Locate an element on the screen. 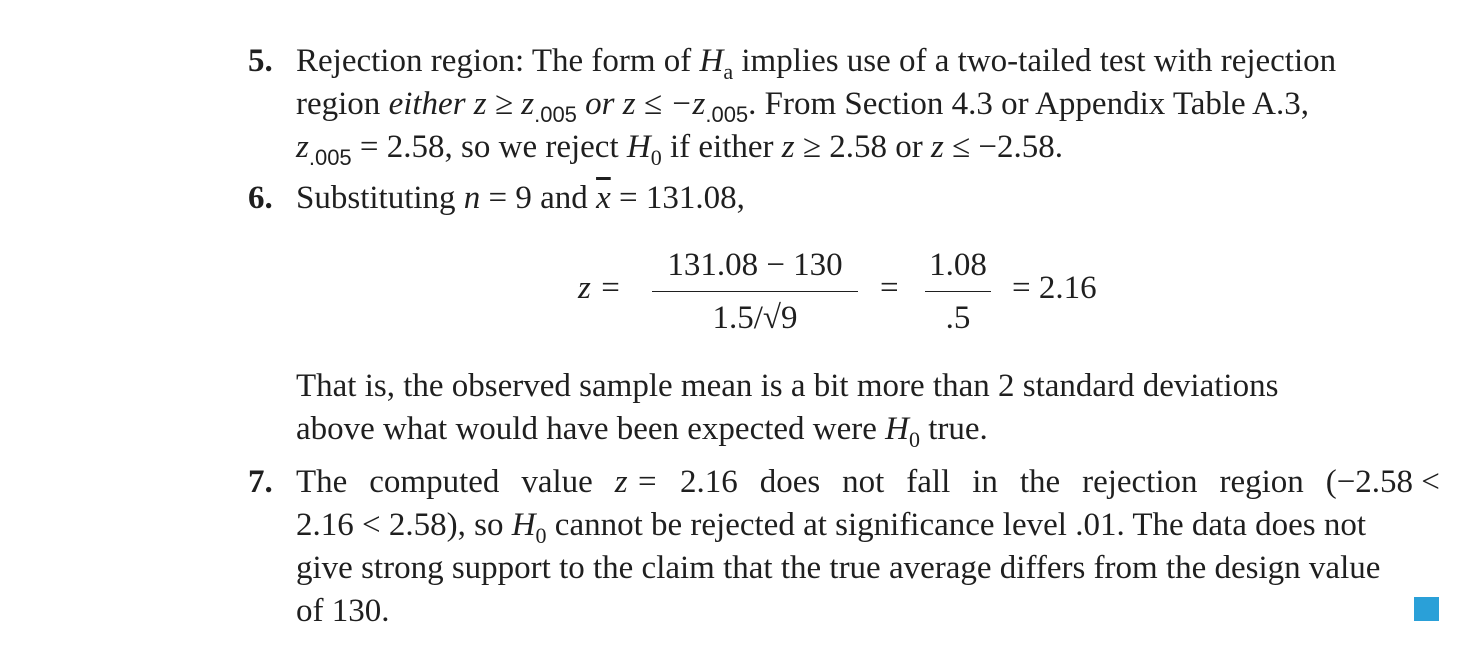 Image resolution: width=1474 pixels, height=670 pixels. word: in is located at coordinates (985, 482).